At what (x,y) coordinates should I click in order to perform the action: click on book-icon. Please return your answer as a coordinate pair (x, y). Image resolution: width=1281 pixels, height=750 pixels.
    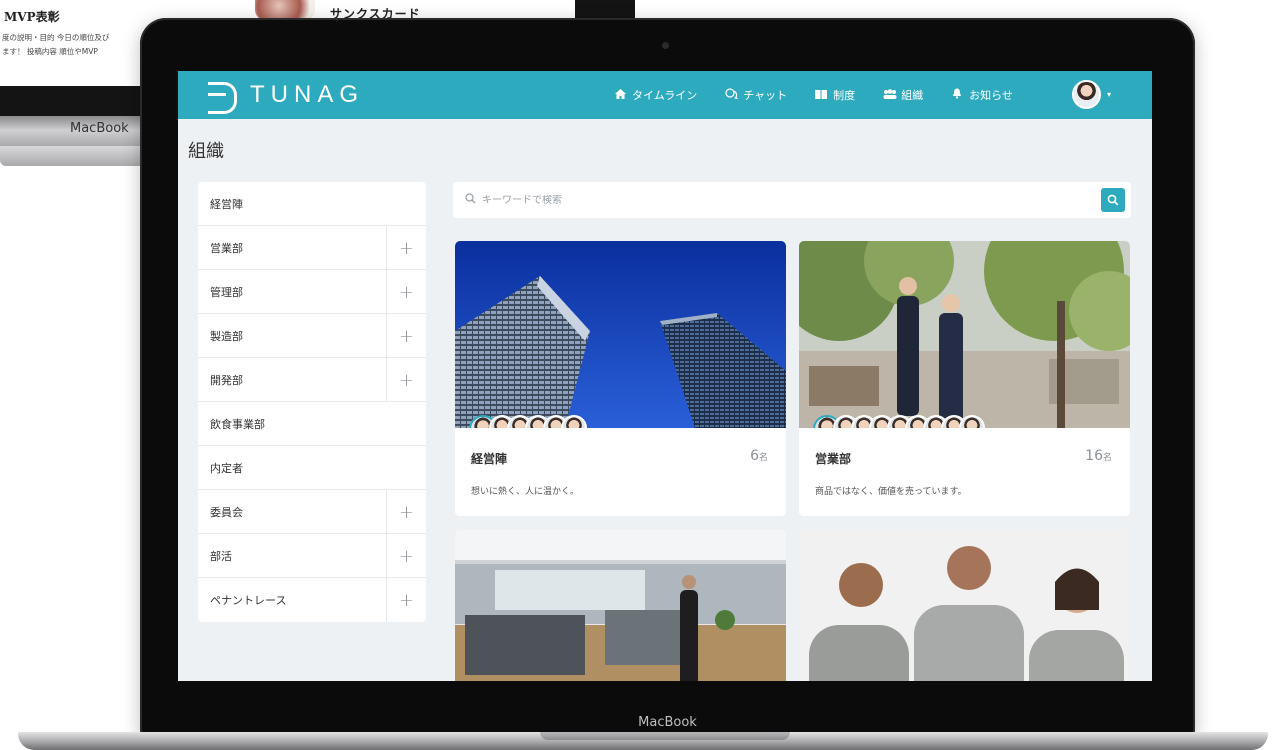
    Looking at the image, I should click on (821, 95).